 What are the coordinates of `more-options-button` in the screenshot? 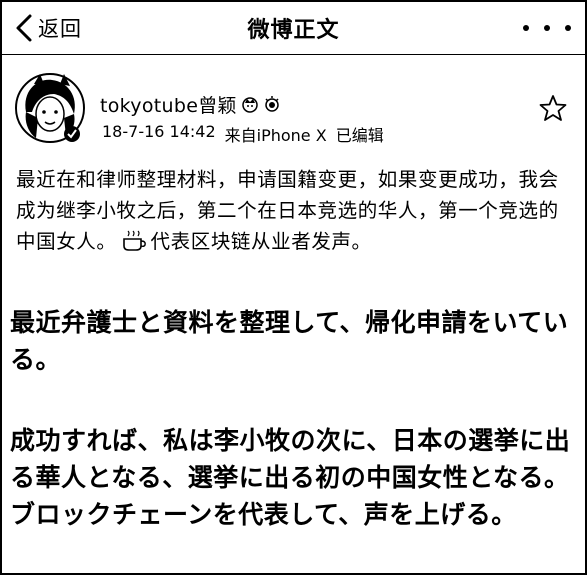 It's located at (547, 28).